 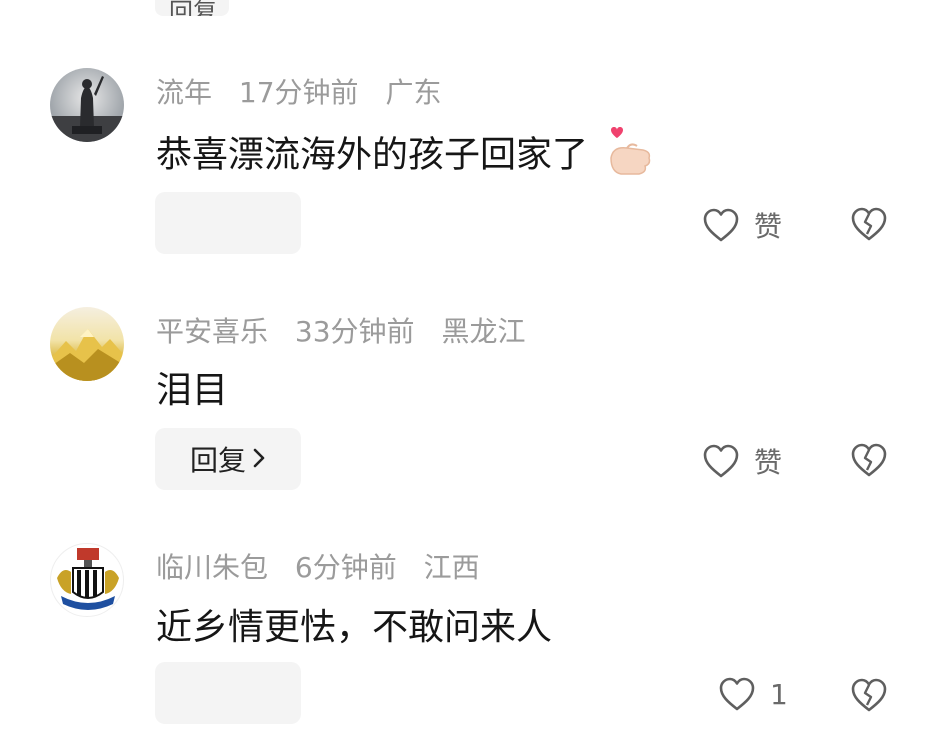 I want to click on statue-avatar-image, so click(x=87, y=109).